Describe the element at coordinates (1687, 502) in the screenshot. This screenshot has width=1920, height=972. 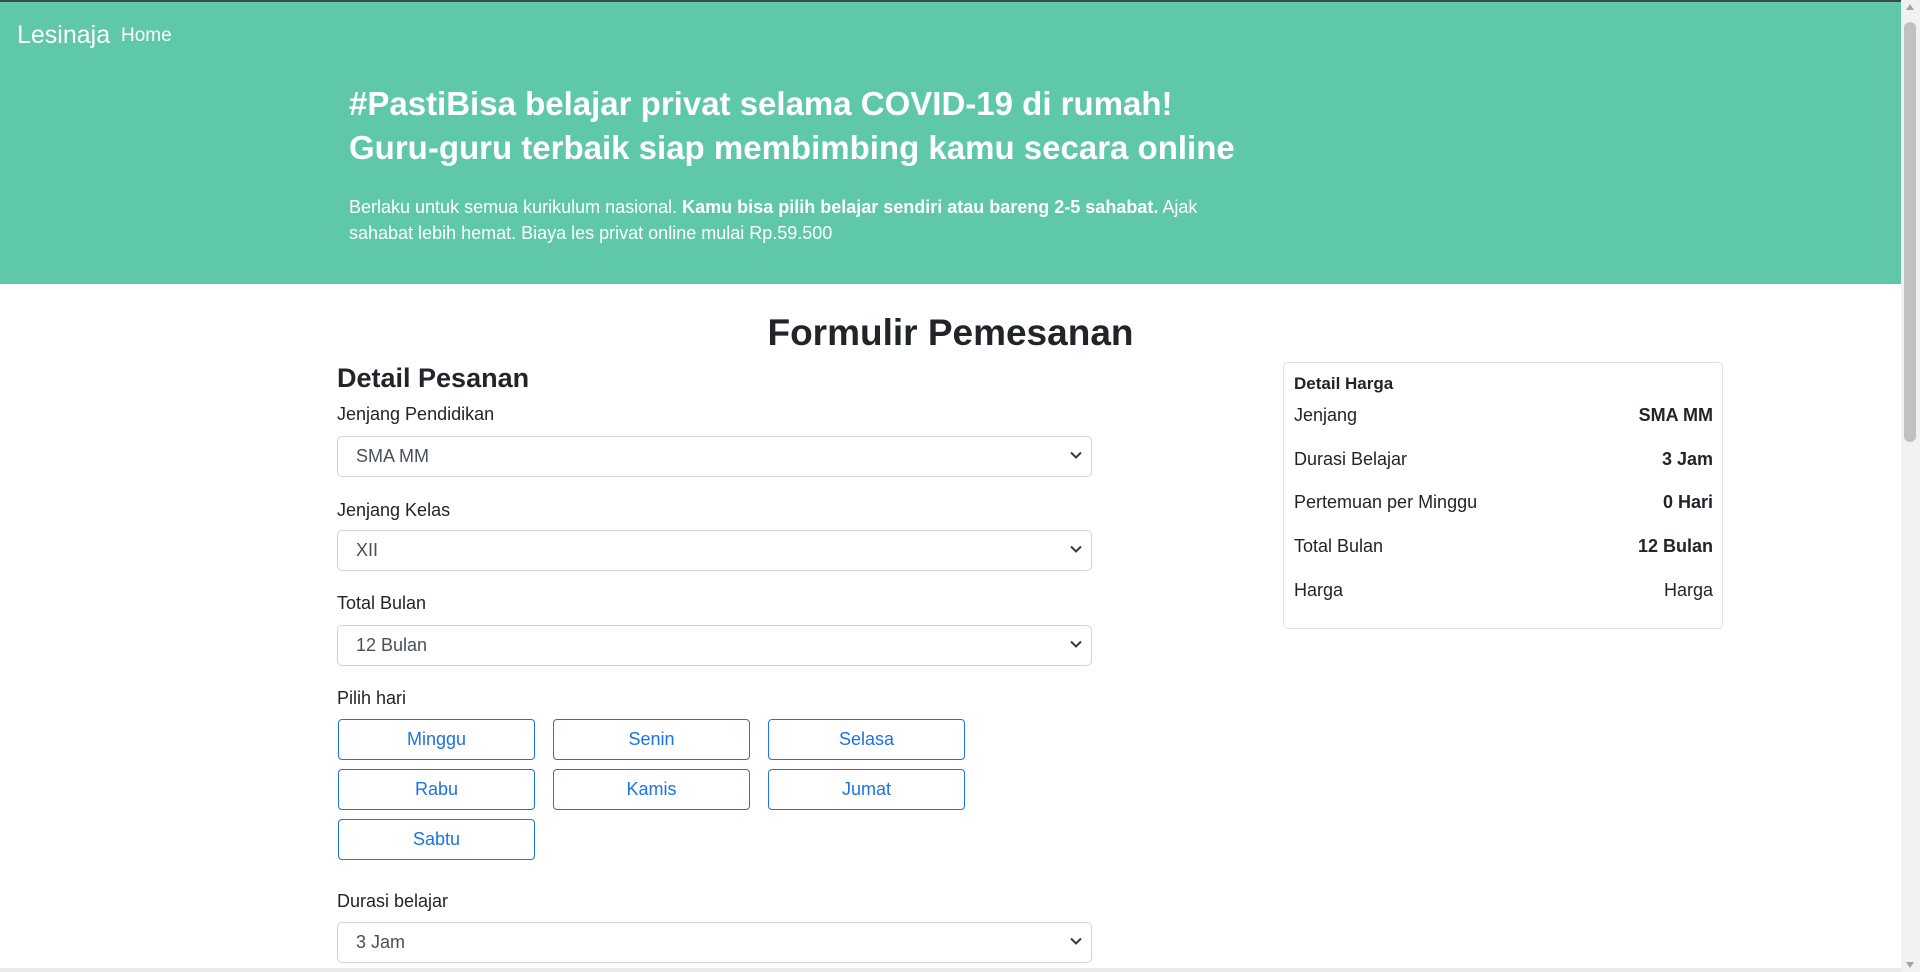
I see `price-row-value: 0 Hari` at that location.